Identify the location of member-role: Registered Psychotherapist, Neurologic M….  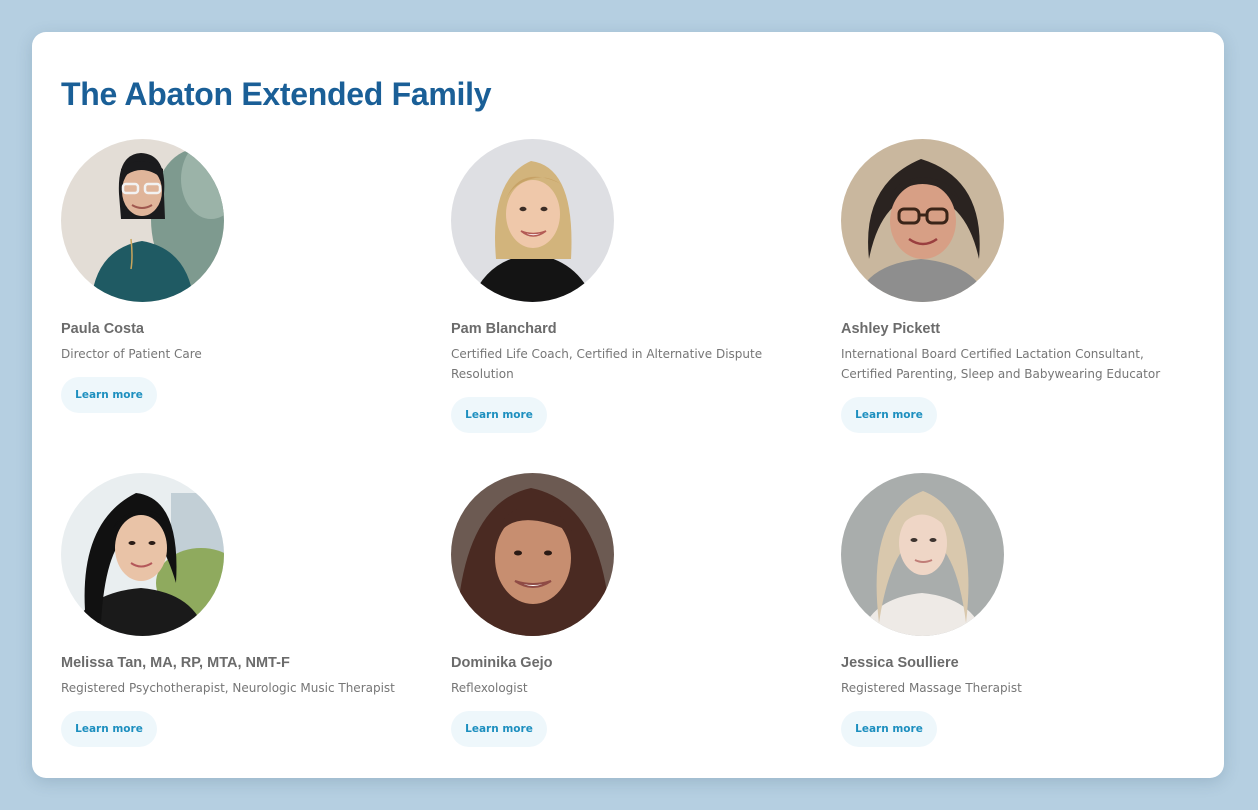
(228, 688).